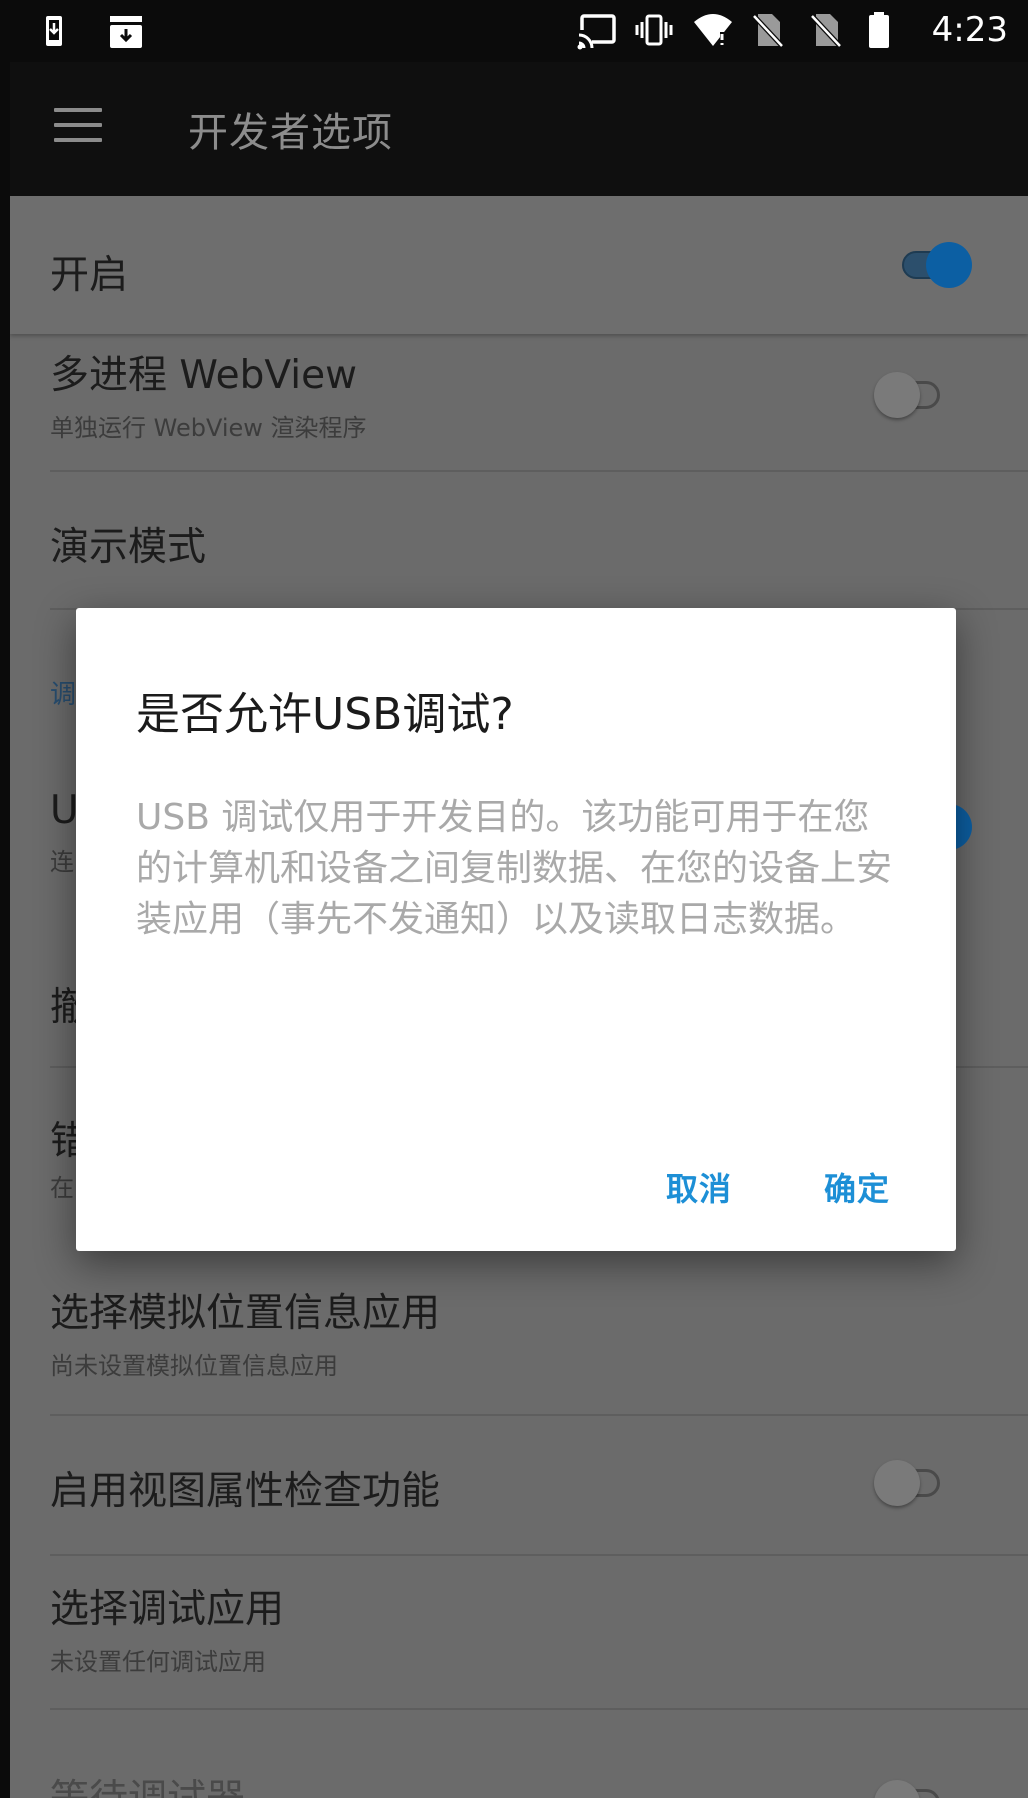 The image size is (1028, 1798). Describe the element at coordinates (910, 1483) in the screenshot. I see `view-attribute-inspection-toggle` at that location.